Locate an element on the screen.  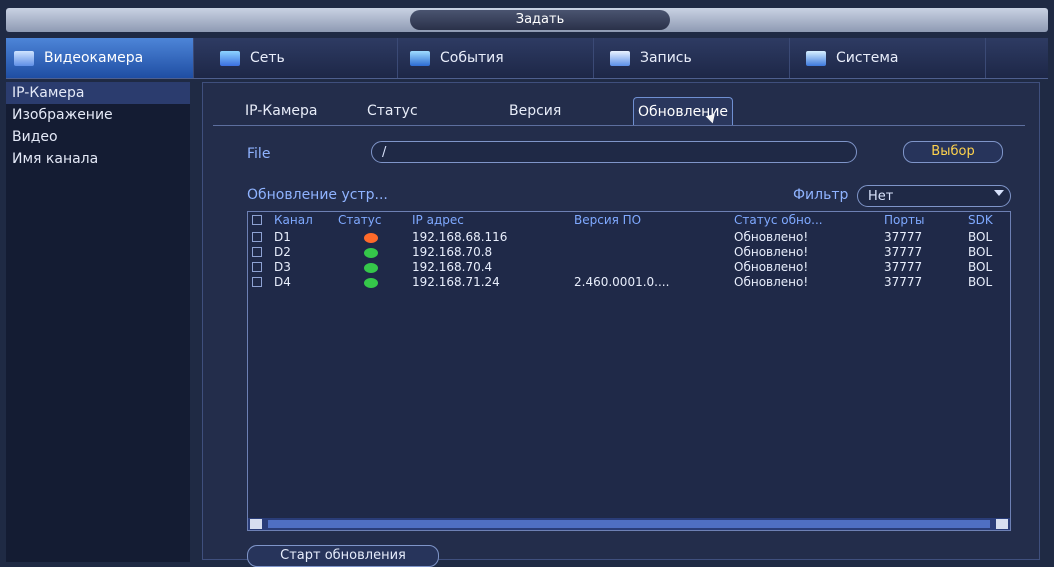
select-all-checkbox is located at coordinates (257, 220).